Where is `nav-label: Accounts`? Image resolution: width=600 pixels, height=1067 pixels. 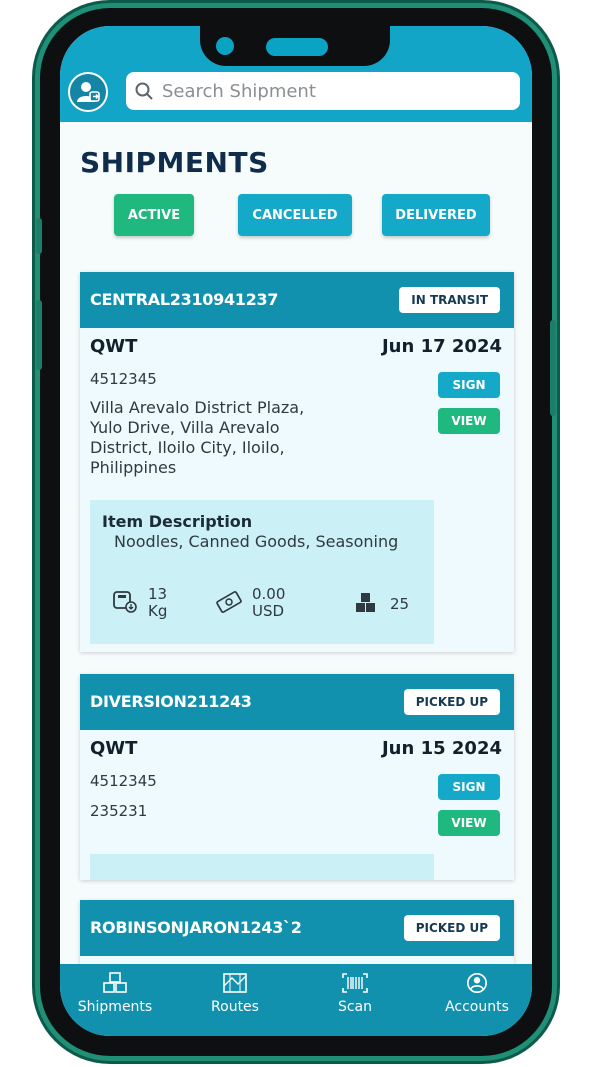 nav-label: Accounts is located at coordinates (477, 1007).